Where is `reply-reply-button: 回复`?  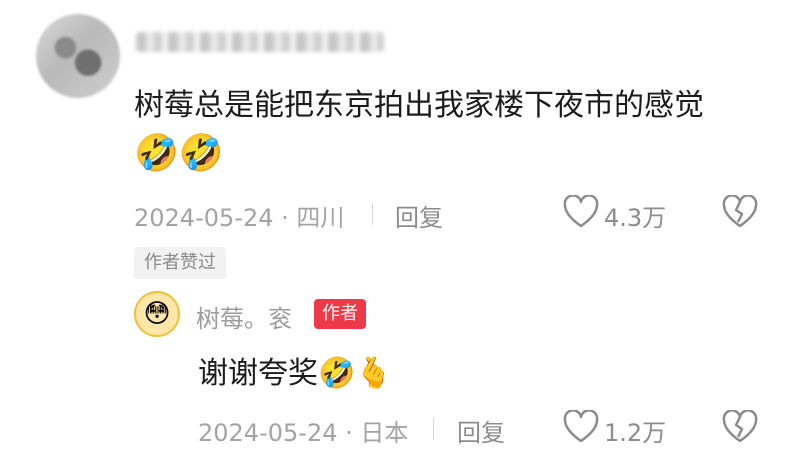 reply-reply-button: 回复 is located at coordinates (481, 430).